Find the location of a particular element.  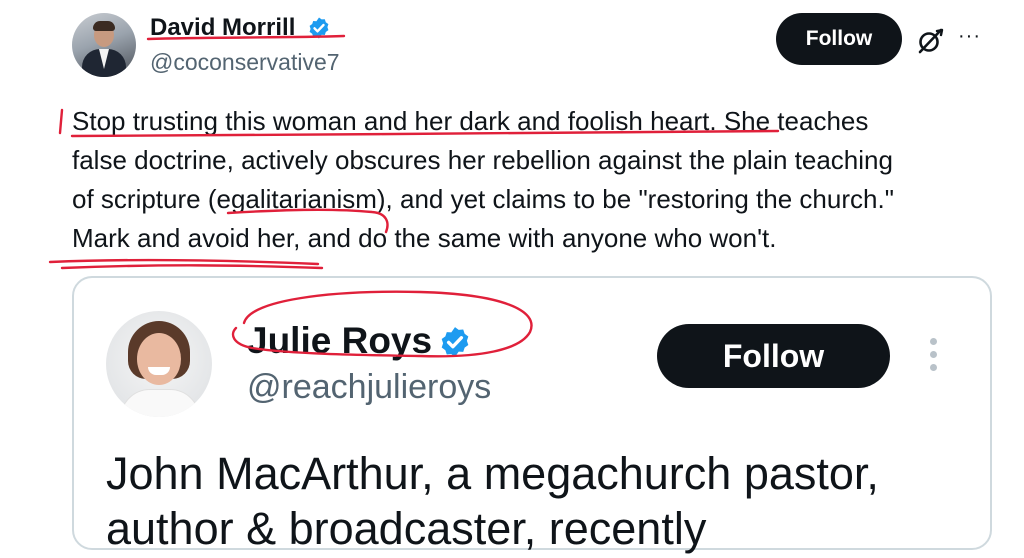

more-icon: ··· is located at coordinates (973, 38).